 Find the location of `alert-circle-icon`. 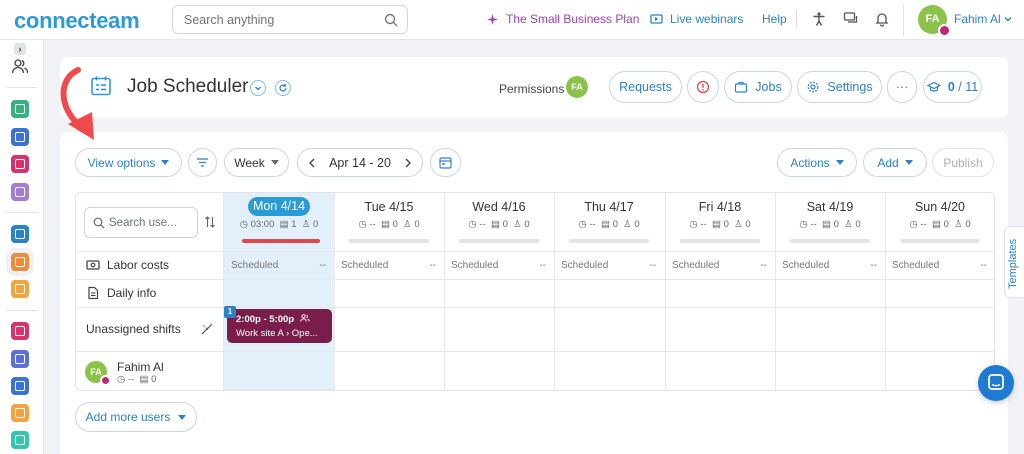

alert-circle-icon is located at coordinates (703, 87).